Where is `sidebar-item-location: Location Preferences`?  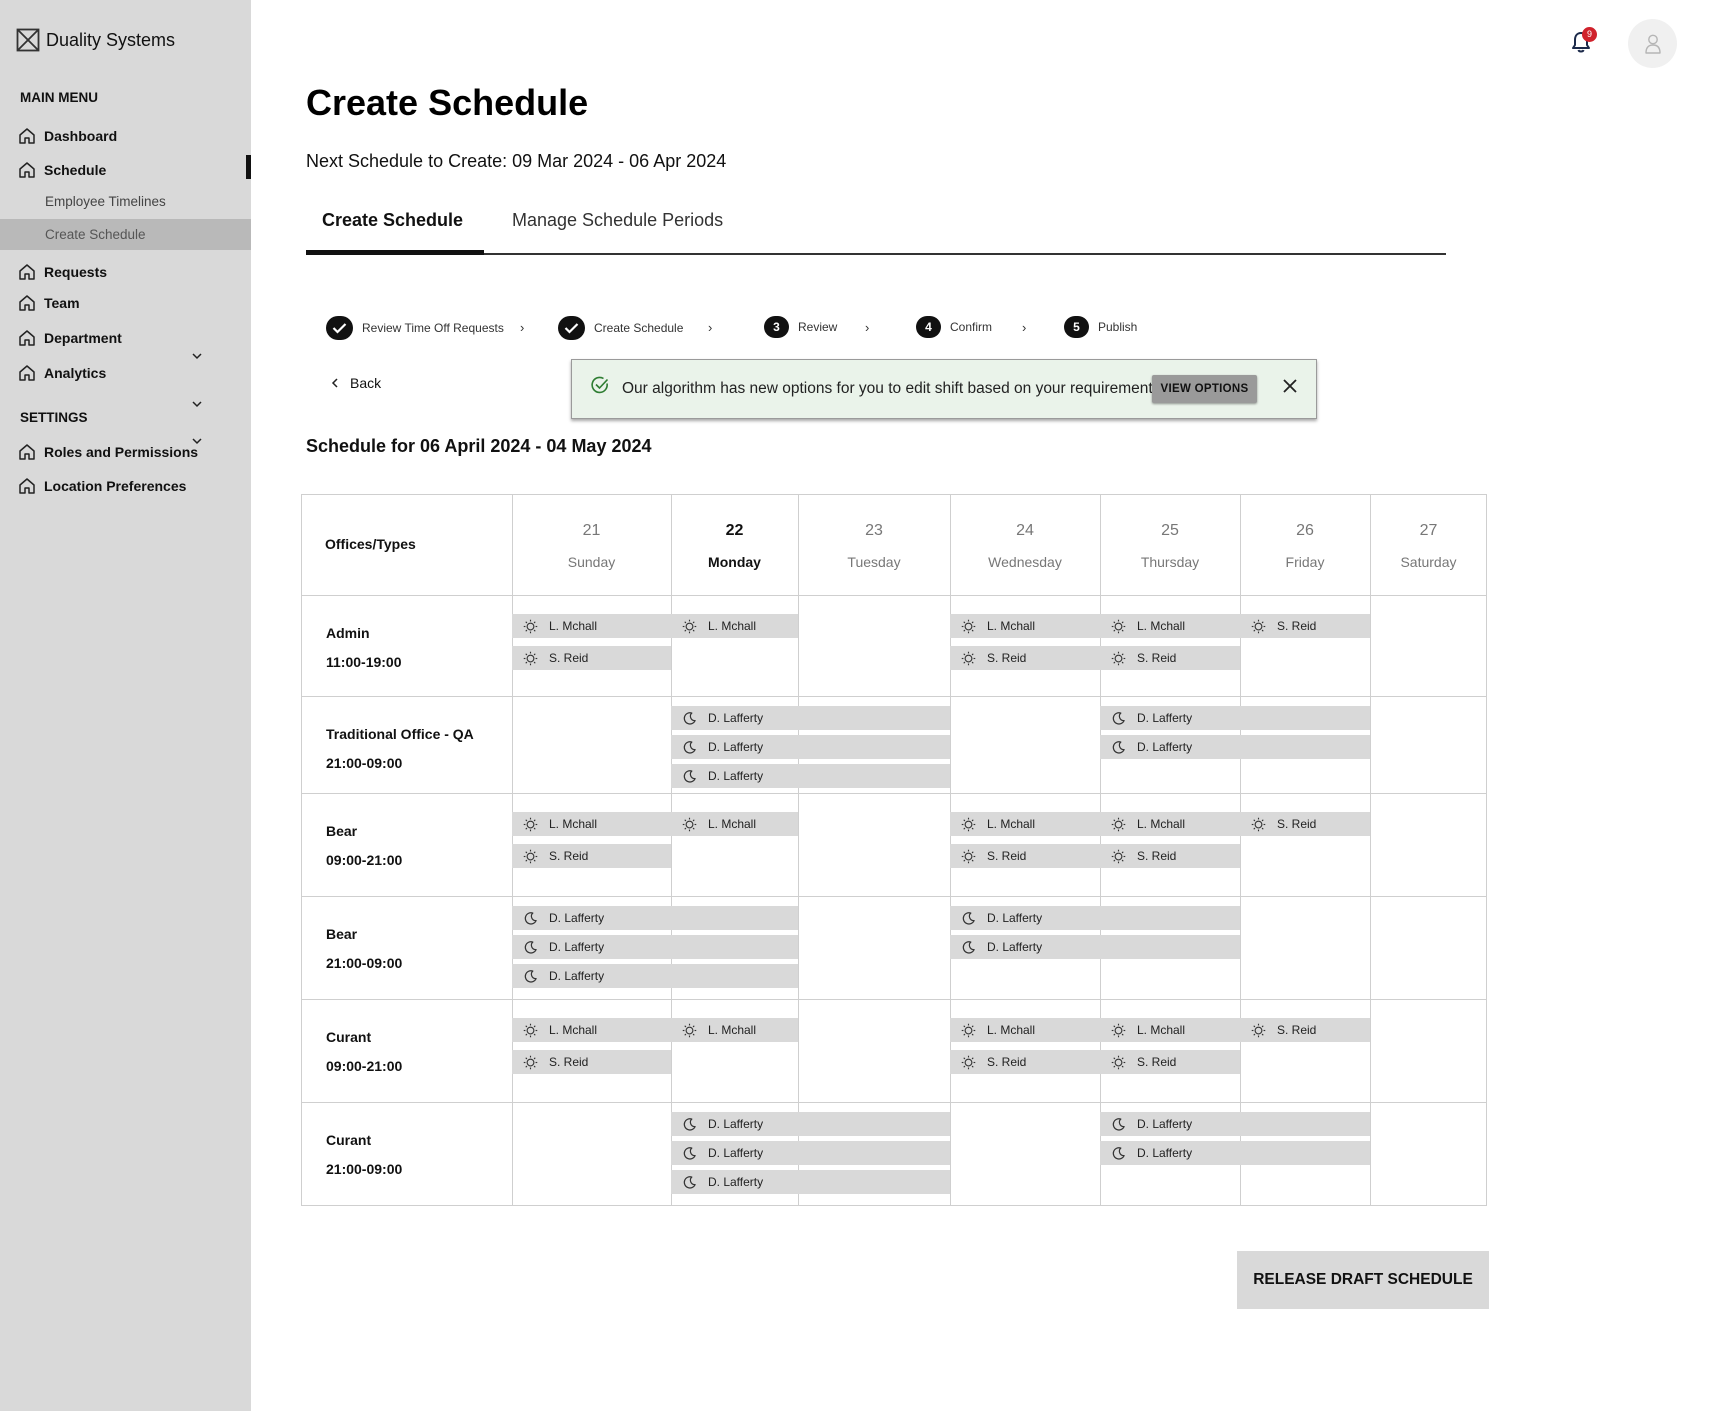
sidebar-item-location: Location Preferences is located at coordinates (102, 486).